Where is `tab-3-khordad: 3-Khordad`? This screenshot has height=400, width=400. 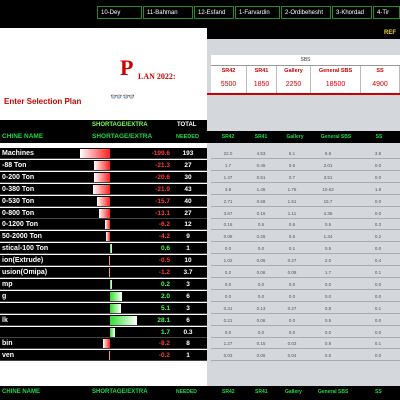
tab-3-khordad: 3-Khordad is located at coordinates (352, 12).